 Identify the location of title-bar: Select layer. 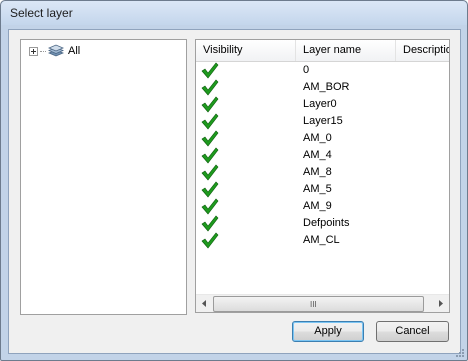
(234, 13).